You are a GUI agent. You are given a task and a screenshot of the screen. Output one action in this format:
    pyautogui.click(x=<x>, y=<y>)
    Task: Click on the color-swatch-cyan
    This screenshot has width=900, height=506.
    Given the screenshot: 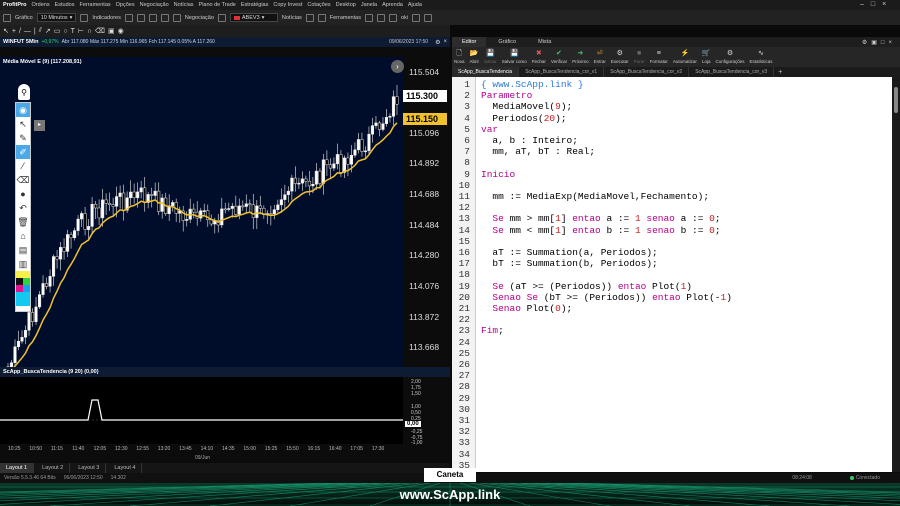 What is the action you would take?
    pyautogui.click(x=23, y=299)
    